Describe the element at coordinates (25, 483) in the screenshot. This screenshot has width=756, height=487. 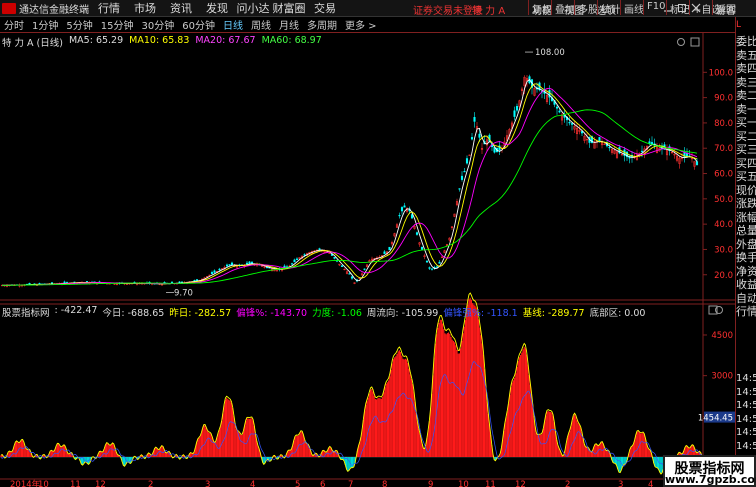
I see `x-axis-label: 2014年` at that location.